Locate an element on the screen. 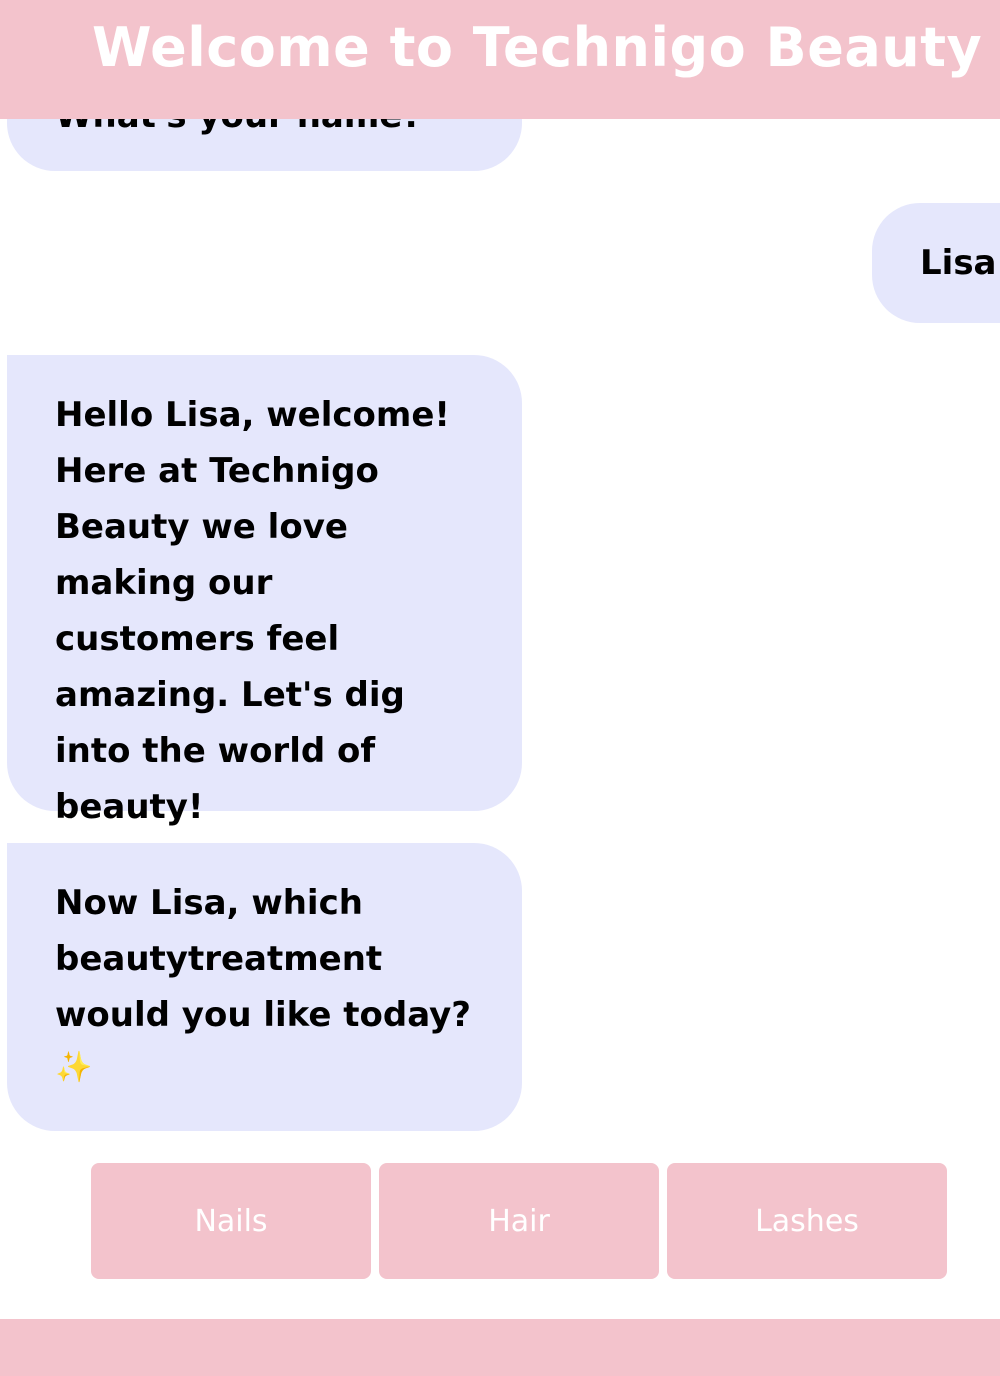 The image size is (1000, 1376). footer-bar is located at coordinates (500, 1347).